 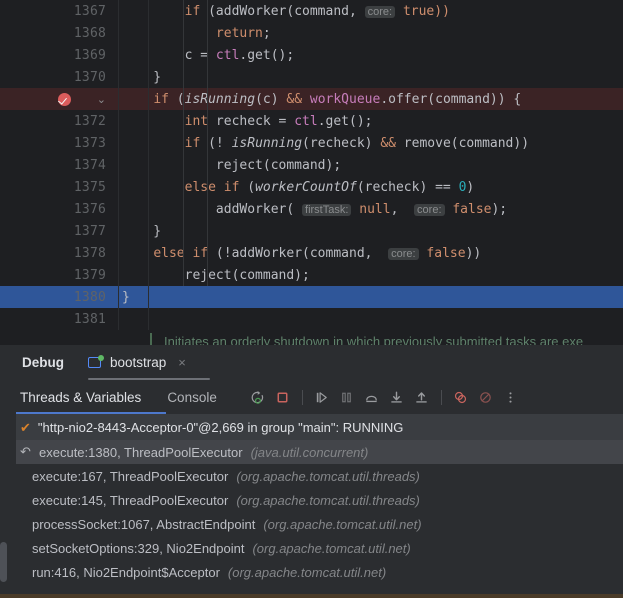 What do you see at coordinates (258, 397) in the screenshot?
I see `rerun-icon` at bounding box center [258, 397].